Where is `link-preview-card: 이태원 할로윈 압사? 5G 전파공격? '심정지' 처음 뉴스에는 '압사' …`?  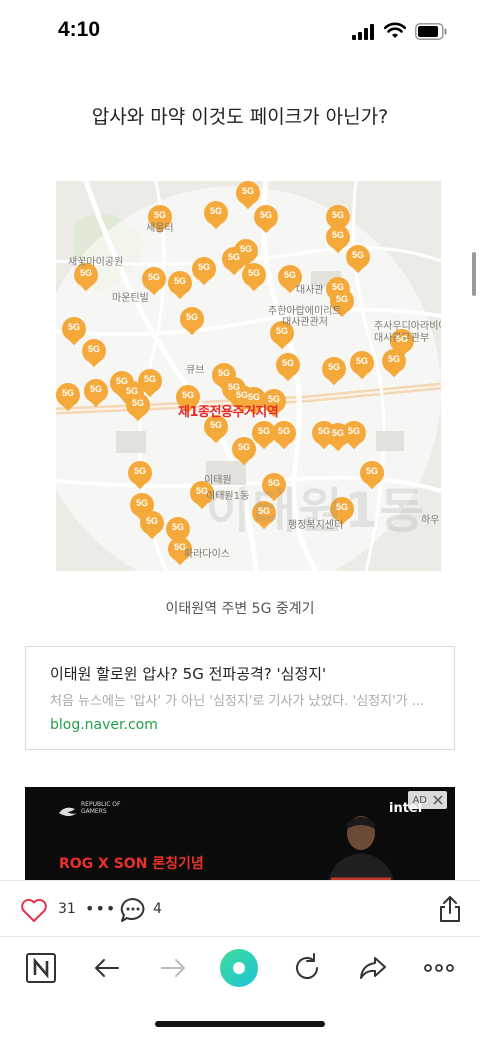
link-preview-card: 이태원 할로윈 압사? 5G 전파공격? '심정지' 처음 뉴스에는 '압사' … is located at coordinates (240, 698).